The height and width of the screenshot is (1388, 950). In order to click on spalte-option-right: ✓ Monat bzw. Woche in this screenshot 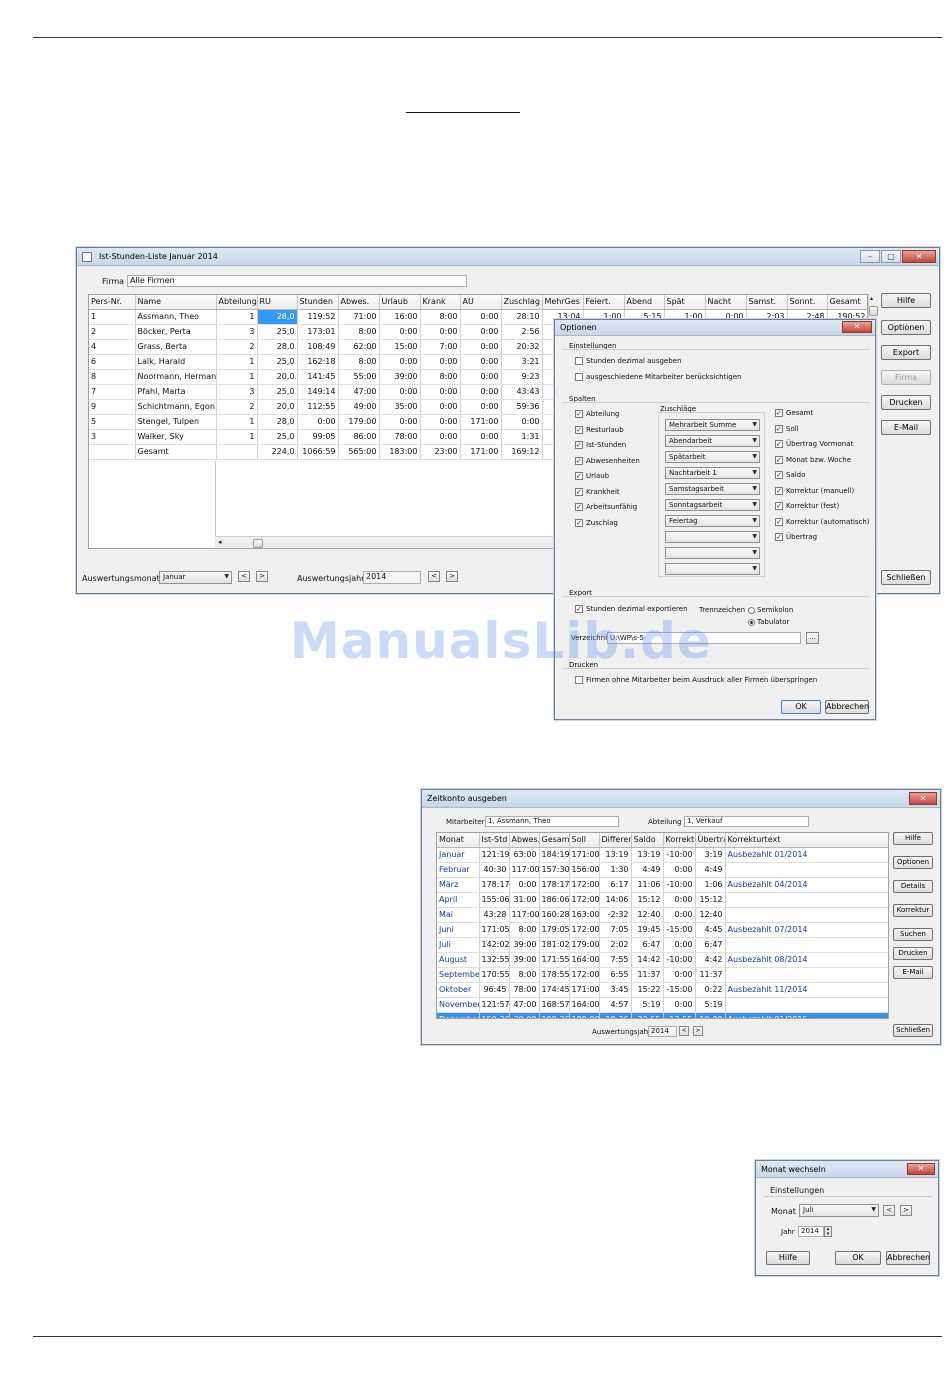, I will do `click(813, 459)`.